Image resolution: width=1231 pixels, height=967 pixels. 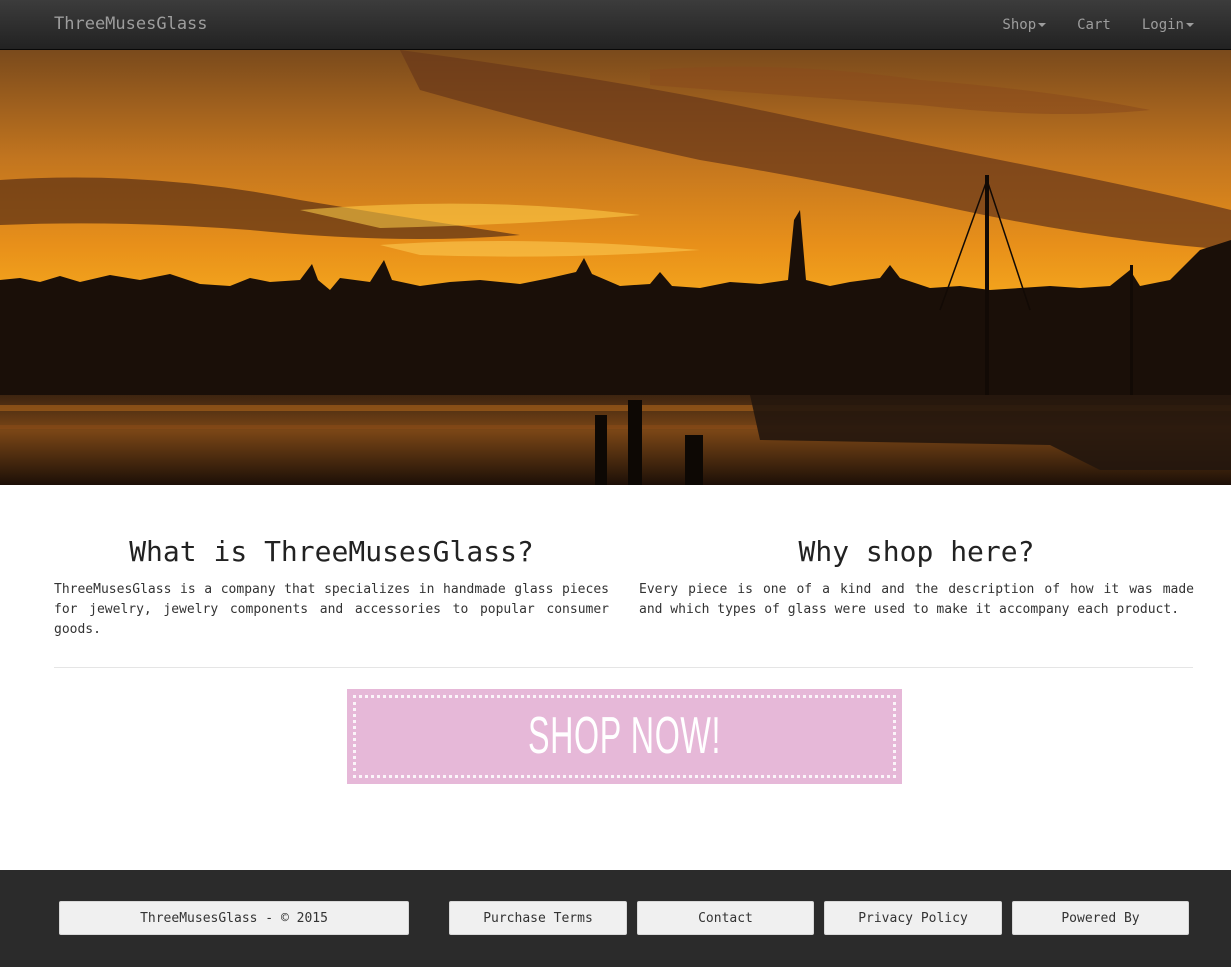 What do you see at coordinates (623, 667) in the screenshot?
I see `divider` at bounding box center [623, 667].